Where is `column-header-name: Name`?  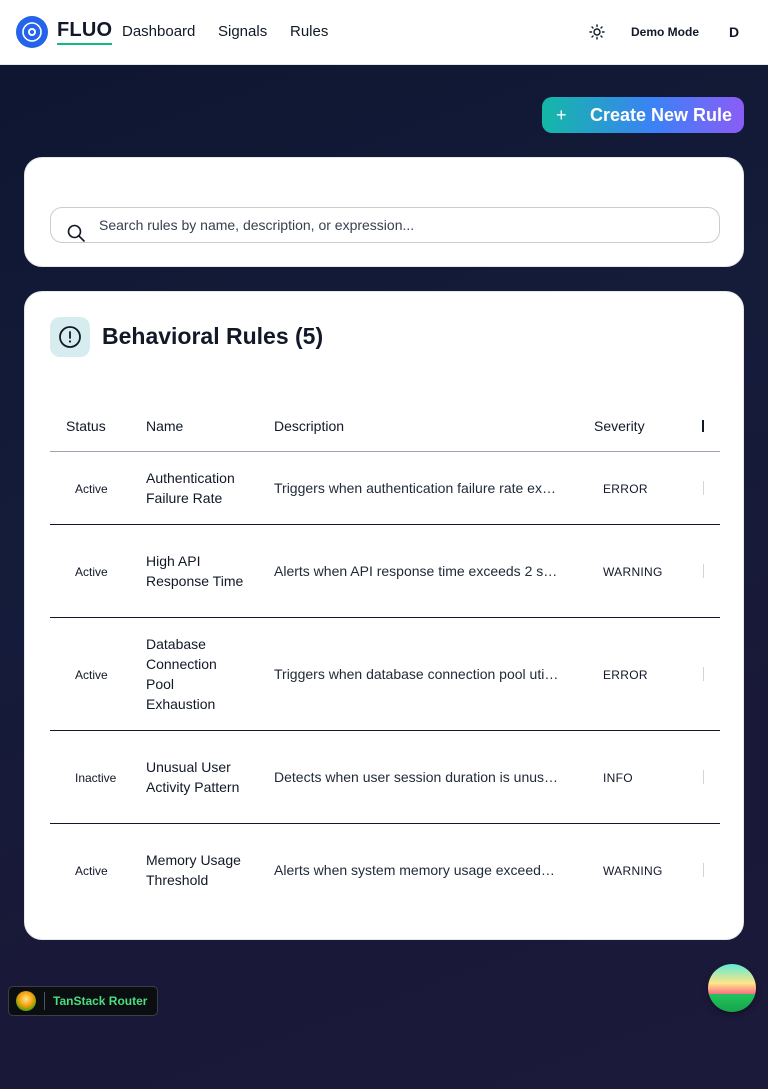
column-header-name: Name is located at coordinates (210, 427).